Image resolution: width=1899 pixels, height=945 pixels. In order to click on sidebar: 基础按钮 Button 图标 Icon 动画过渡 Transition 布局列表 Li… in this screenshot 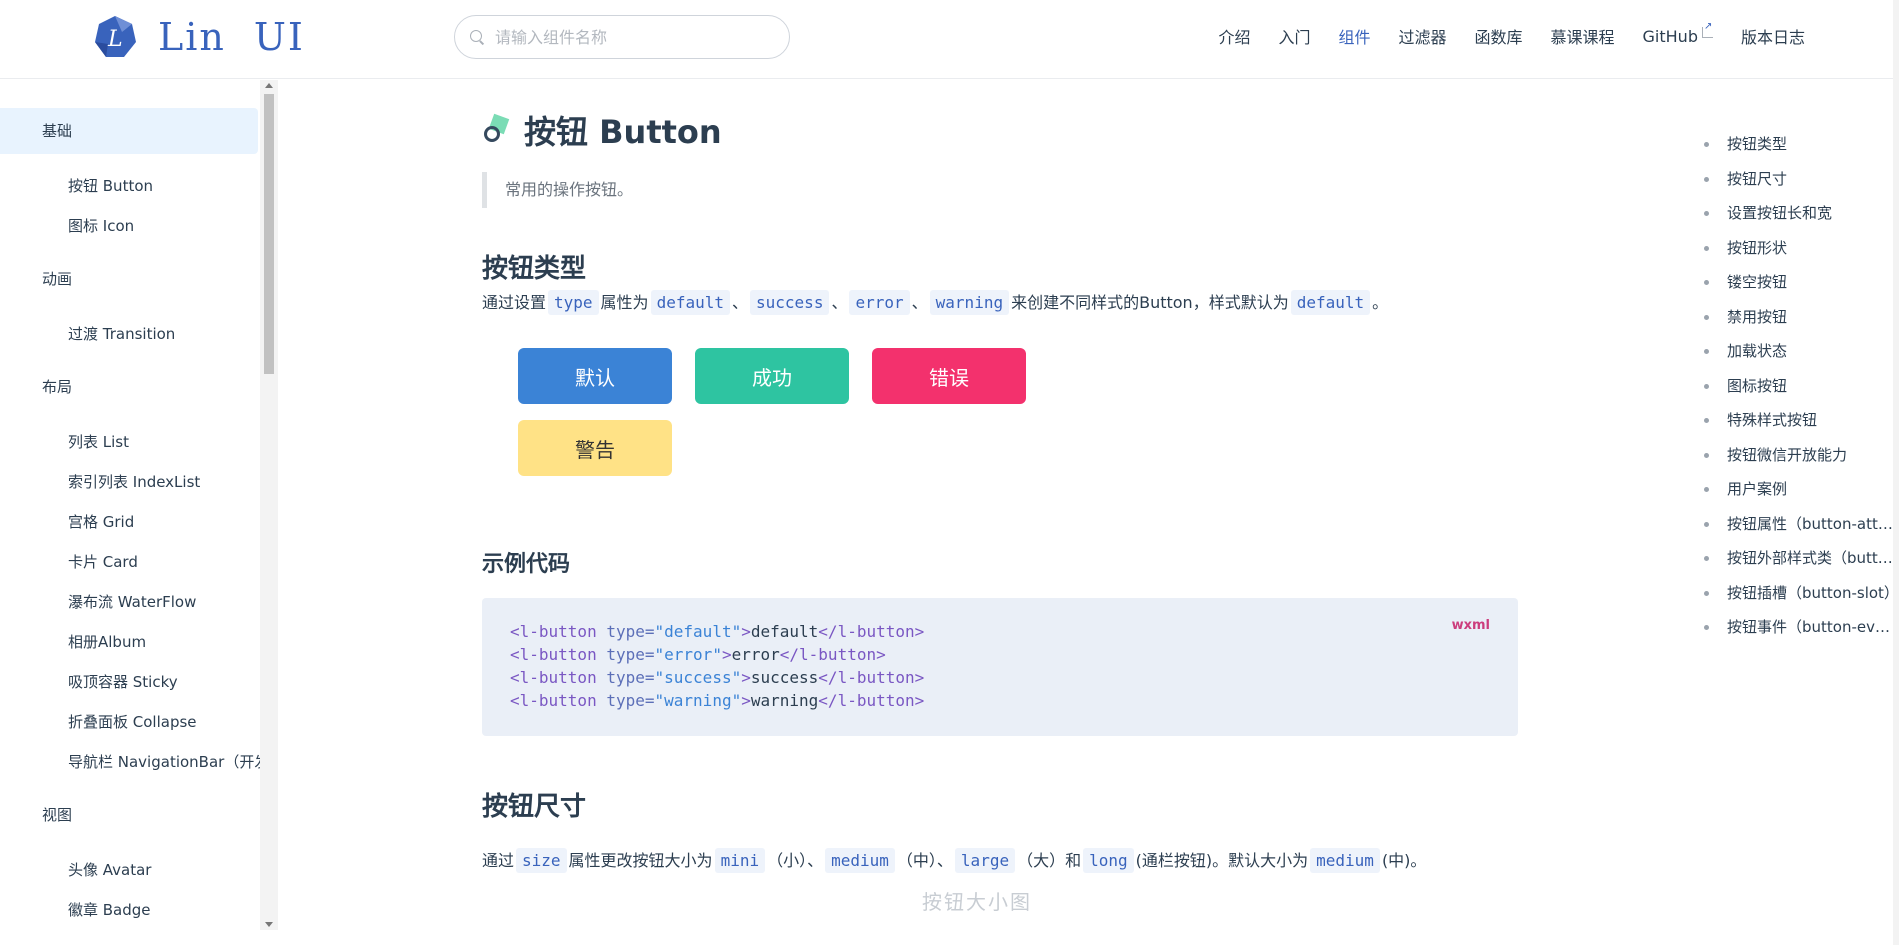, I will do `click(130, 512)`.